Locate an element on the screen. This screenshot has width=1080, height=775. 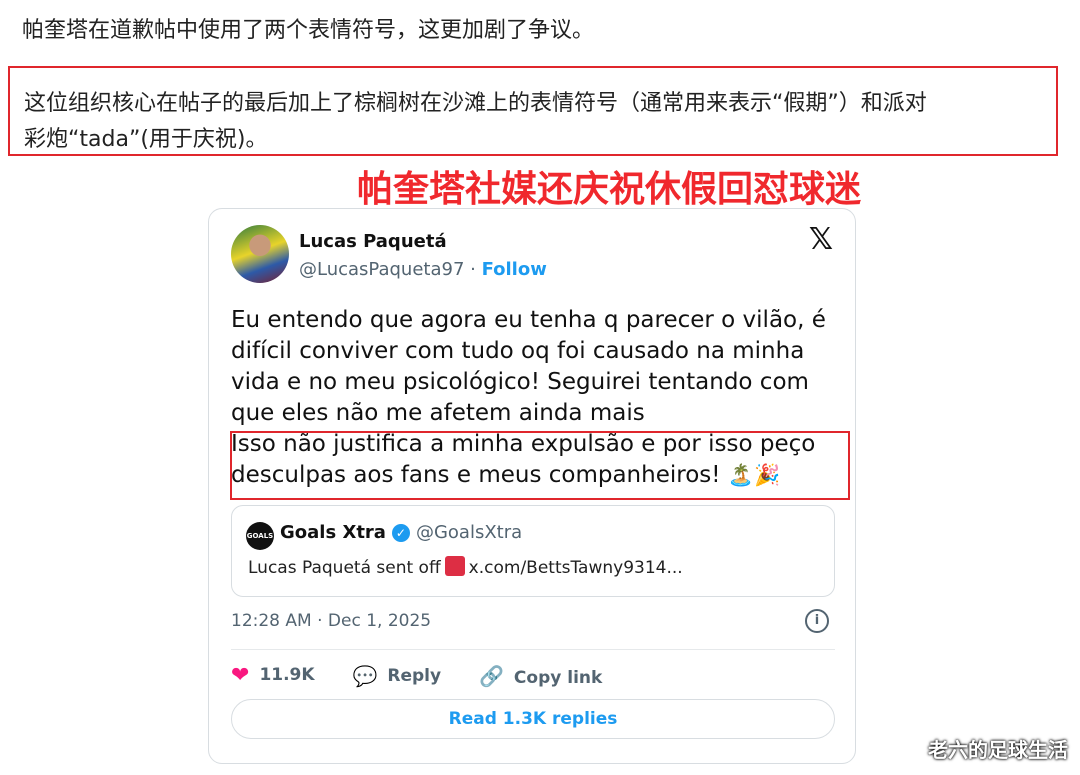
author-handle-row: @LucasPaqueta97 · Follow is located at coordinates (423, 269).